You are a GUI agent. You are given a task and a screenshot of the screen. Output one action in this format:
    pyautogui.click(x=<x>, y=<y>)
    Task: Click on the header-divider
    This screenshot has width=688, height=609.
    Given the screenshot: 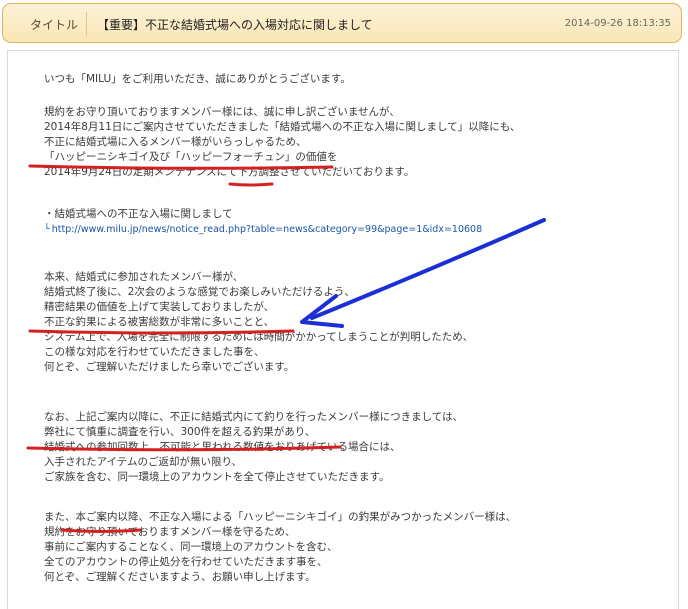 What is the action you would take?
    pyautogui.click(x=86, y=24)
    